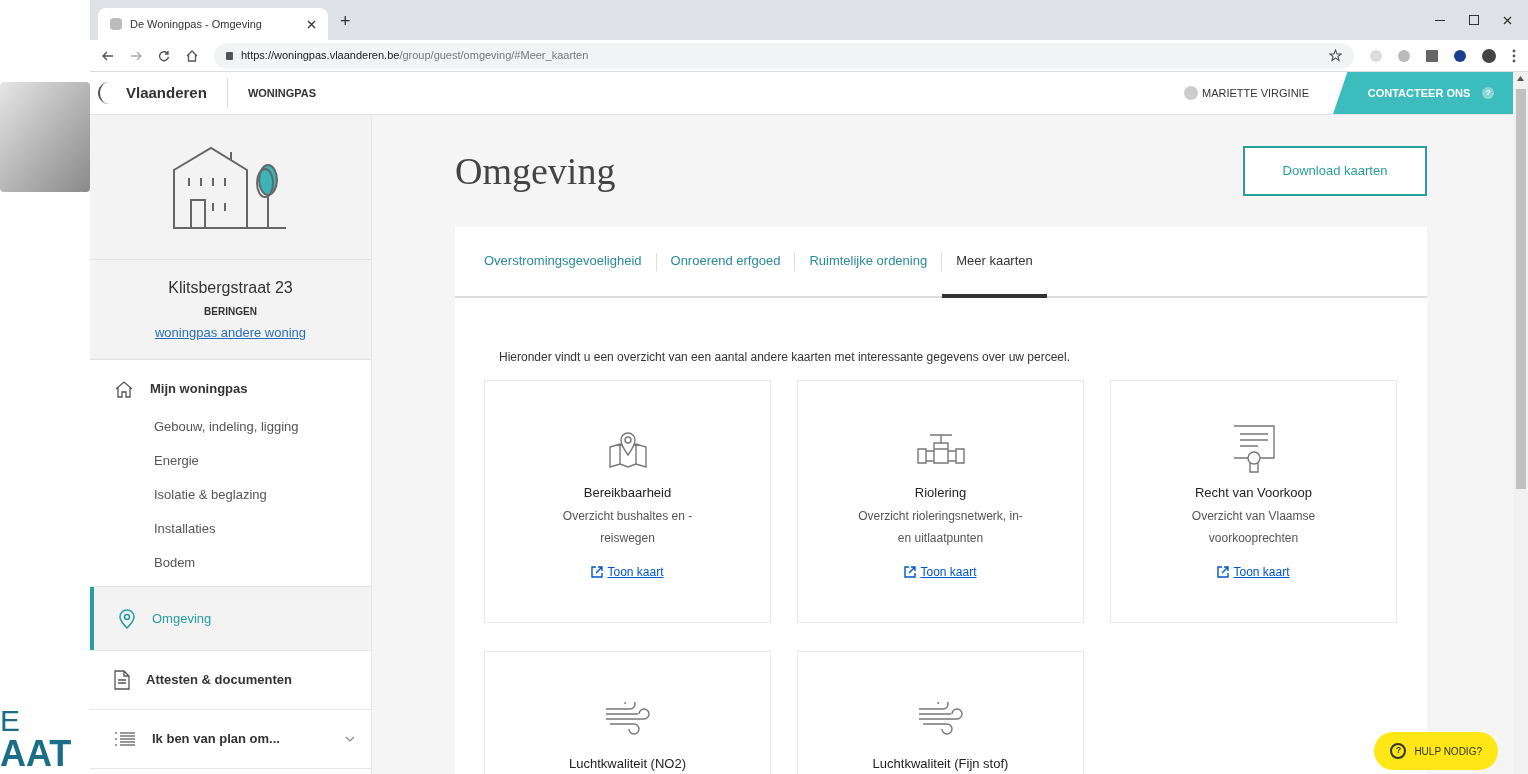 This screenshot has height=774, width=1528. Describe the element at coordinates (345, 24) in the screenshot. I see `new-tab-button: +` at that location.